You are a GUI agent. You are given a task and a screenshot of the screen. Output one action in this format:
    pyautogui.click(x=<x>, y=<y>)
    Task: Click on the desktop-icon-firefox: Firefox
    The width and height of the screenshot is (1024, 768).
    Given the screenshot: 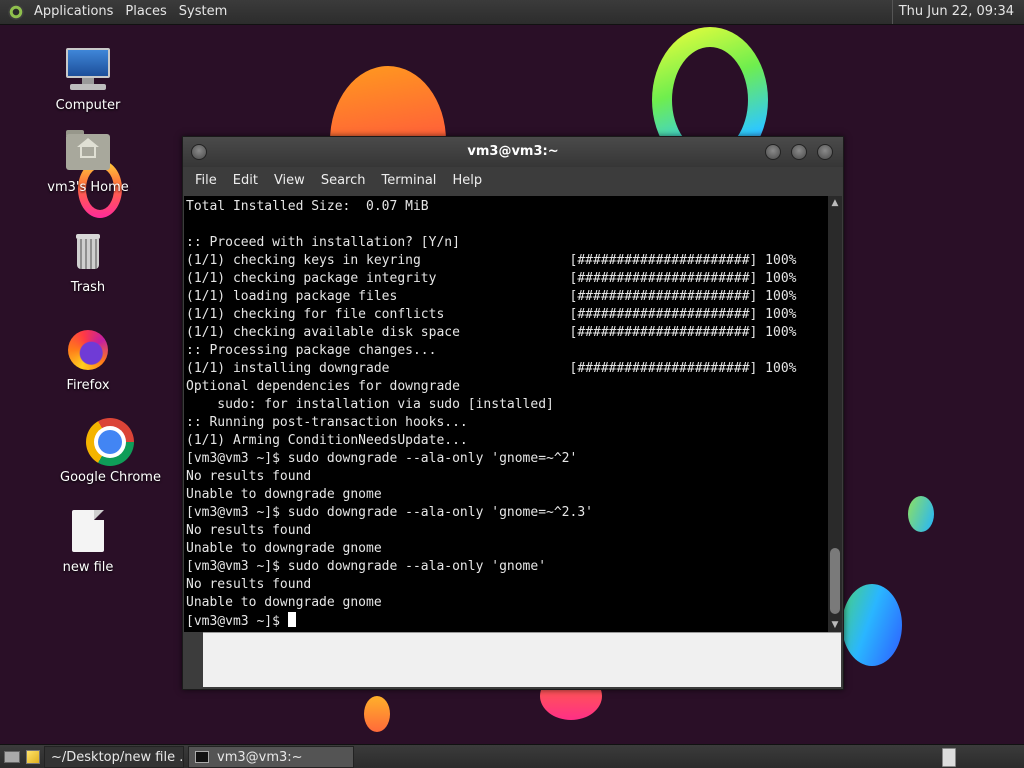 What is the action you would take?
    pyautogui.click(x=88, y=359)
    